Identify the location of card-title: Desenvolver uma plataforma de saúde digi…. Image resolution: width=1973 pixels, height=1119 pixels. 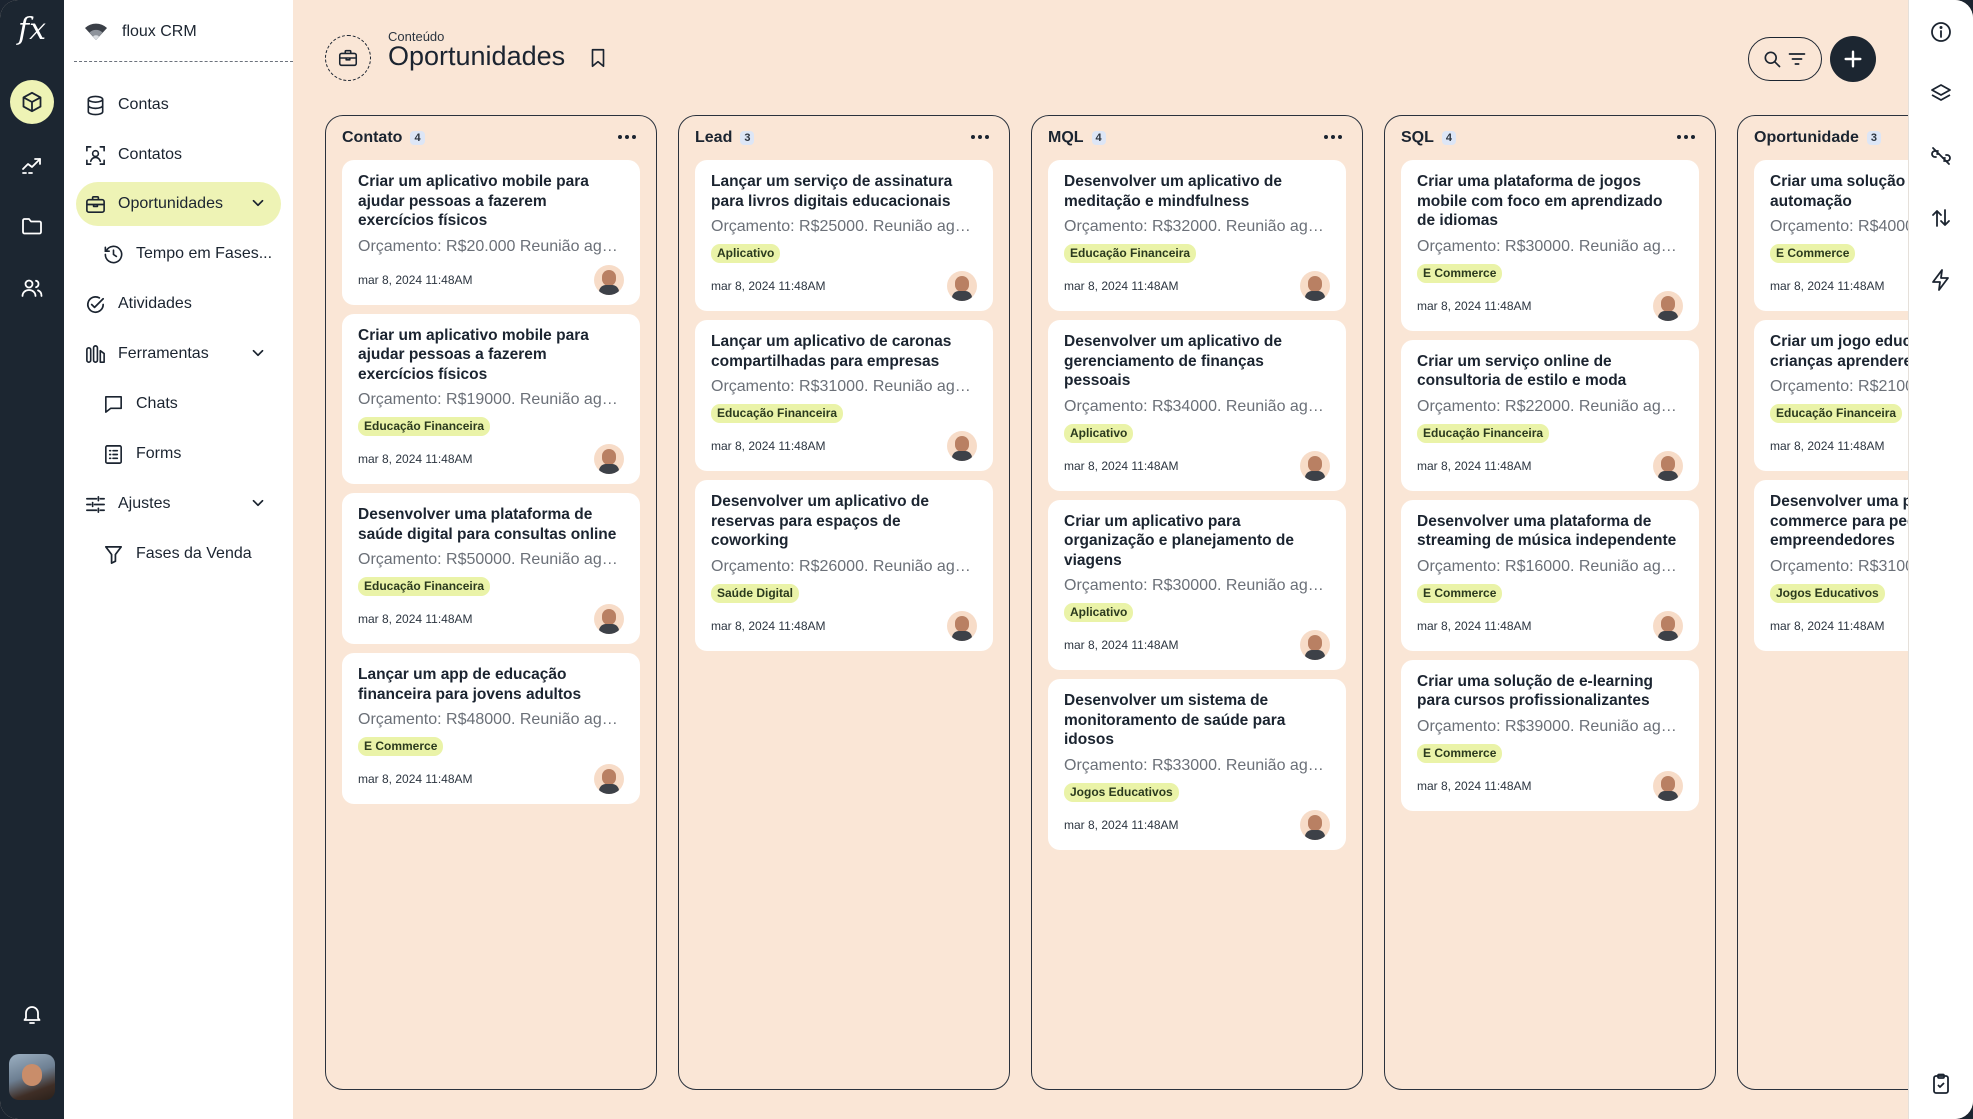
(487, 524).